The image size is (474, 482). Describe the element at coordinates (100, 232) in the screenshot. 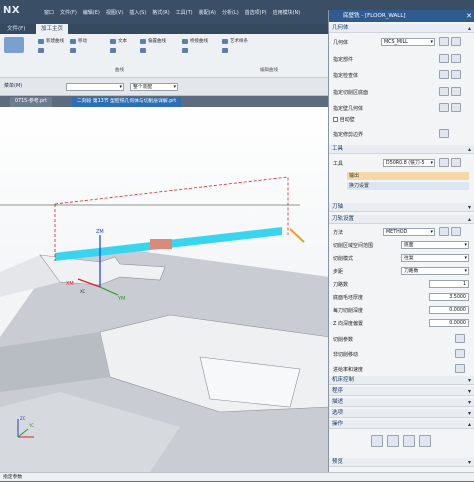

I see `zm-label: ZM` at that location.